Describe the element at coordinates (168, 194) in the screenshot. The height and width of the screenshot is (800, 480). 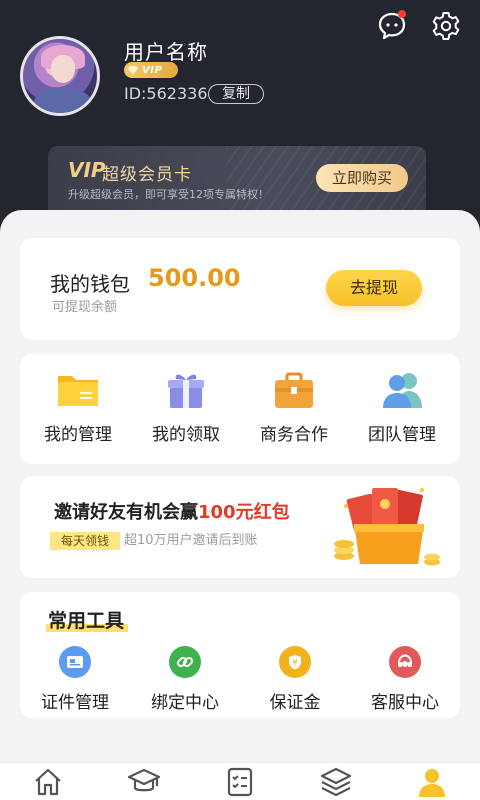
I see `vip-card-subtitle: 升级超级会员，即可享受12项专属特权！` at that location.